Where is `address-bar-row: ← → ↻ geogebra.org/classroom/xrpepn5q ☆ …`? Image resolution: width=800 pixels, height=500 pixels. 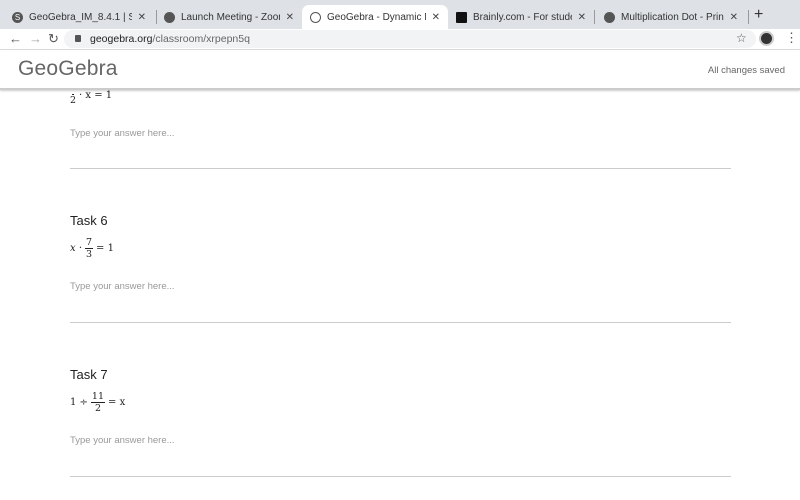 address-bar-row: ← → ↻ geogebra.org/classroom/xrpepn5q ☆ … is located at coordinates (400, 39).